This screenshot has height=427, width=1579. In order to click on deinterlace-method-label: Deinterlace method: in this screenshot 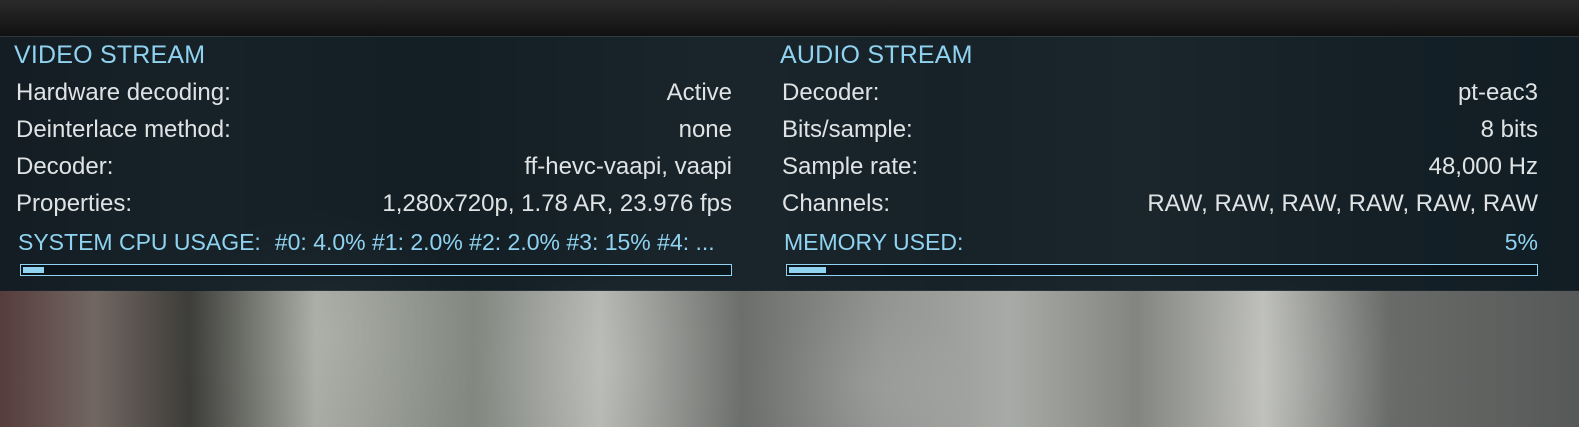, I will do `click(123, 129)`.